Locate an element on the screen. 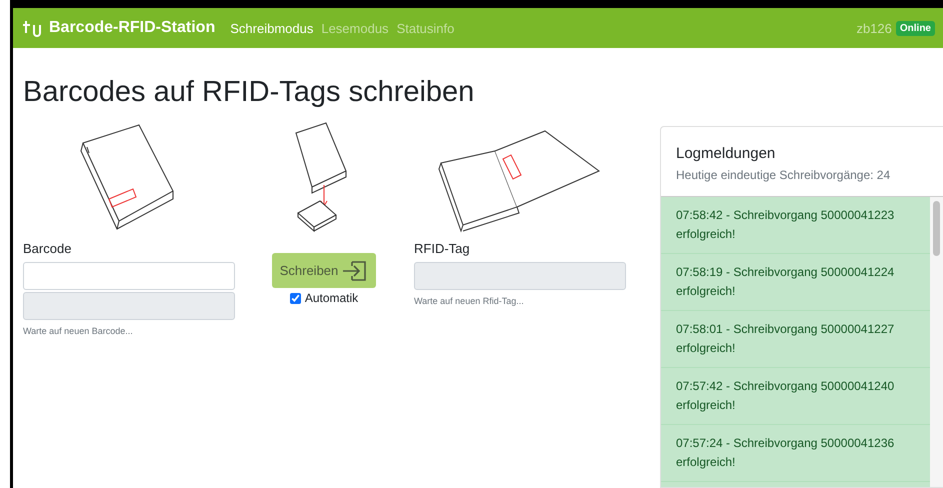  field-label: RFID-Tag is located at coordinates (442, 248).